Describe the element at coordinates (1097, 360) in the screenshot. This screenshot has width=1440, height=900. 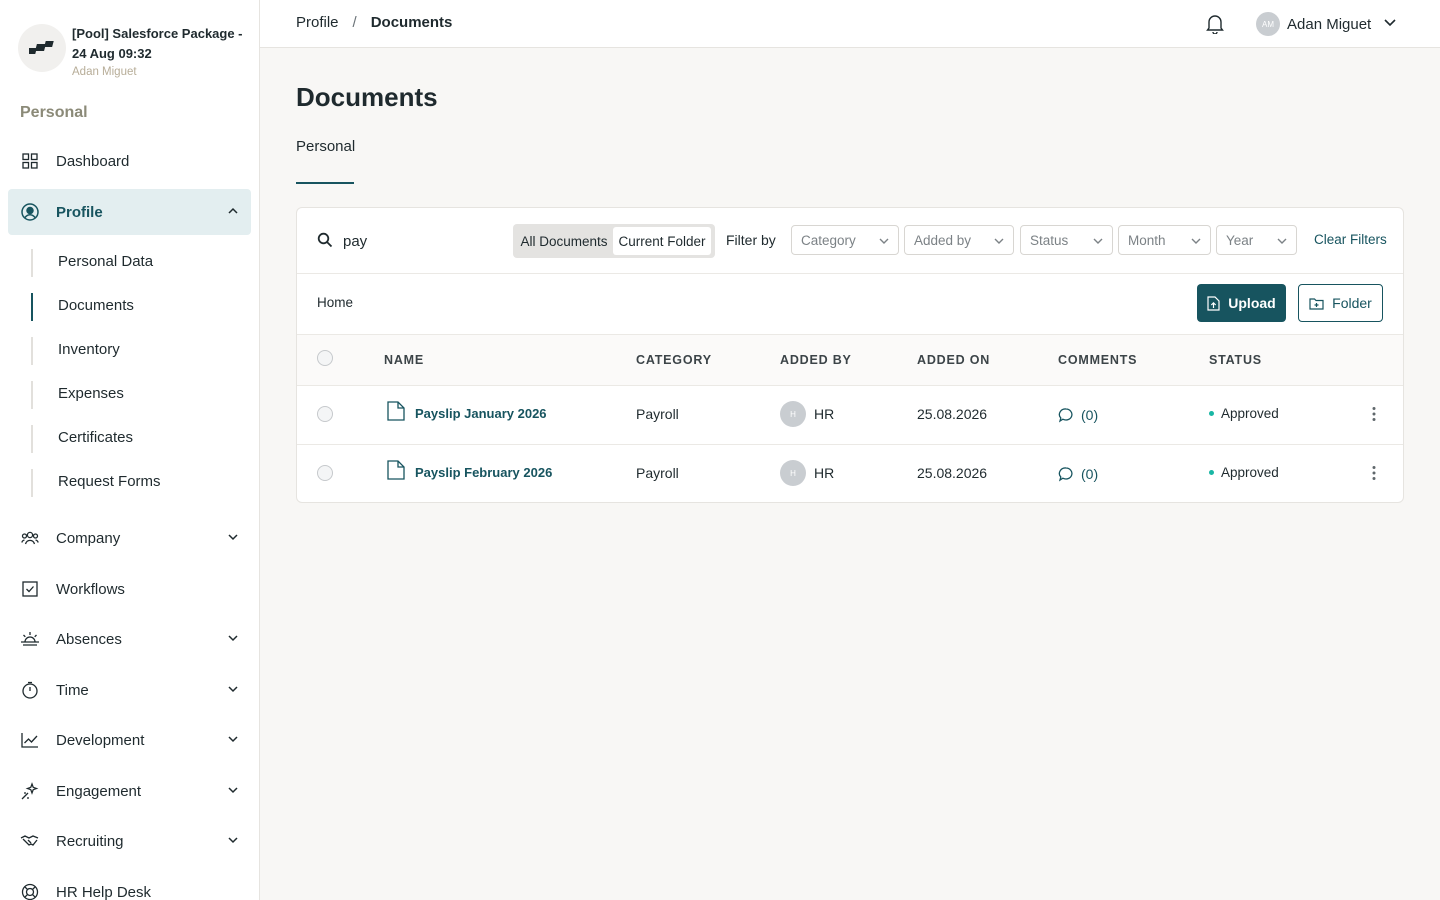
I see `column-header-comments: COMMENTS` at that location.